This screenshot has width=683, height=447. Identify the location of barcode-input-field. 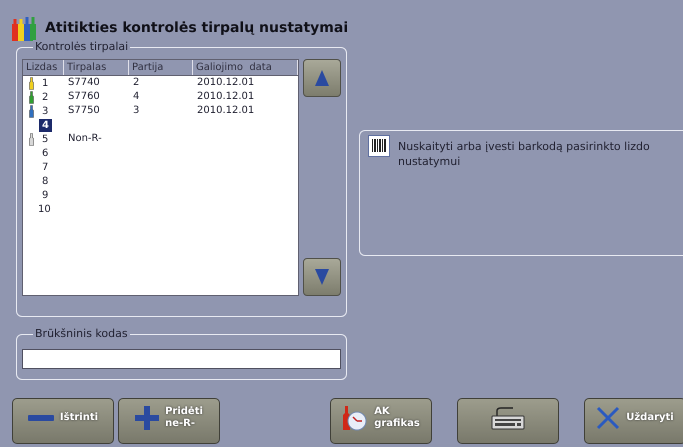
(181, 359).